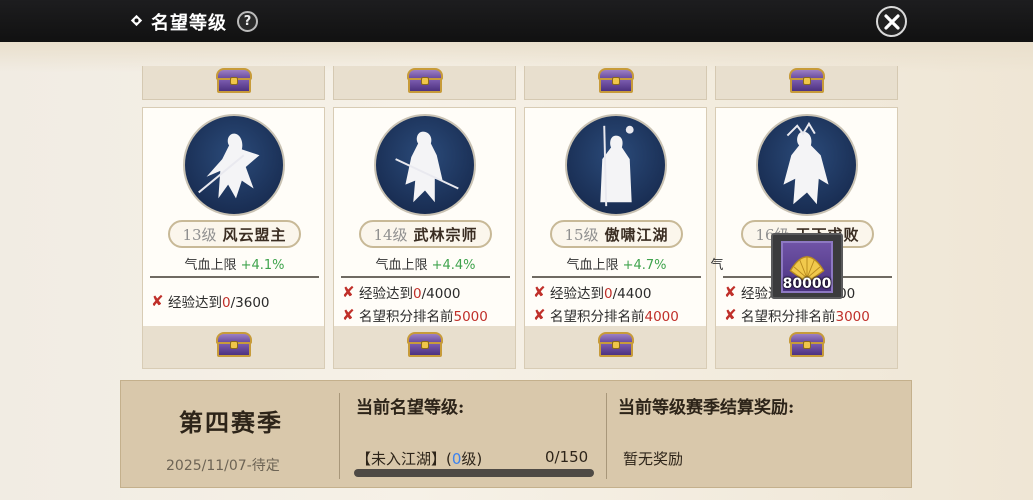 The height and width of the screenshot is (500, 1033). Describe the element at coordinates (807, 284) in the screenshot. I see `item-amount: 80000` at that location.